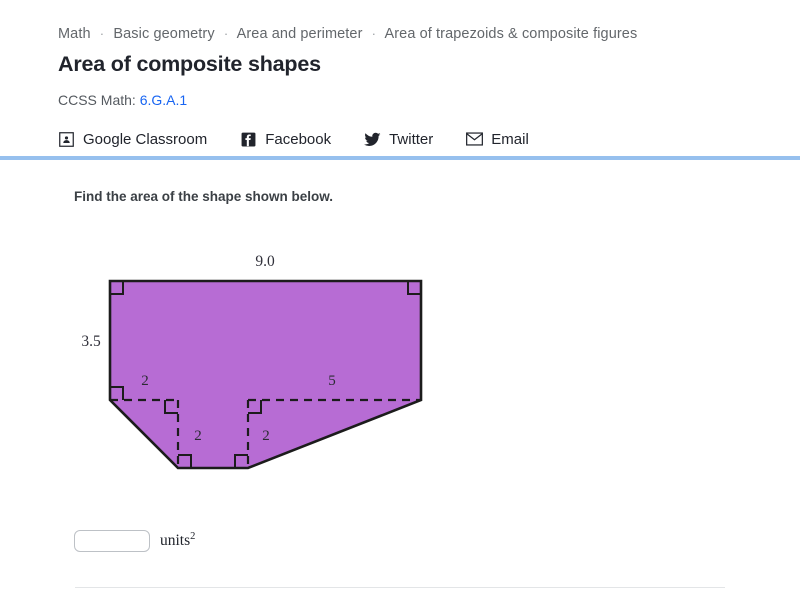  Describe the element at coordinates (298, 139) in the screenshot. I see `share-facebook-label: Facebook` at that location.